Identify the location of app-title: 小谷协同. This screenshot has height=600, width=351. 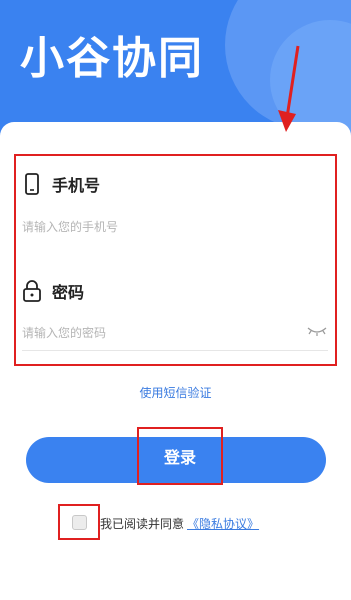
(112, 58).